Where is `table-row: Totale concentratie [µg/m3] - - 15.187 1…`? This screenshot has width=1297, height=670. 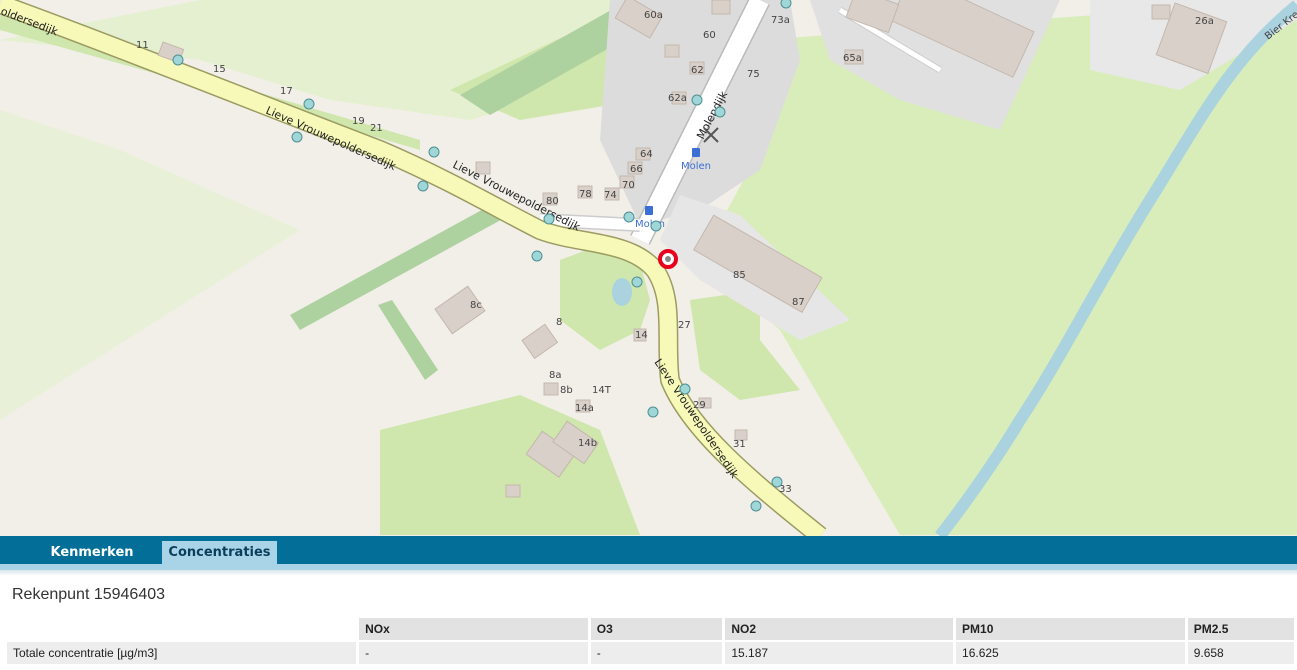 table-row: Totale concentratie [µg/m3] - - 15.187 1… is located at coordinates (650, 653).